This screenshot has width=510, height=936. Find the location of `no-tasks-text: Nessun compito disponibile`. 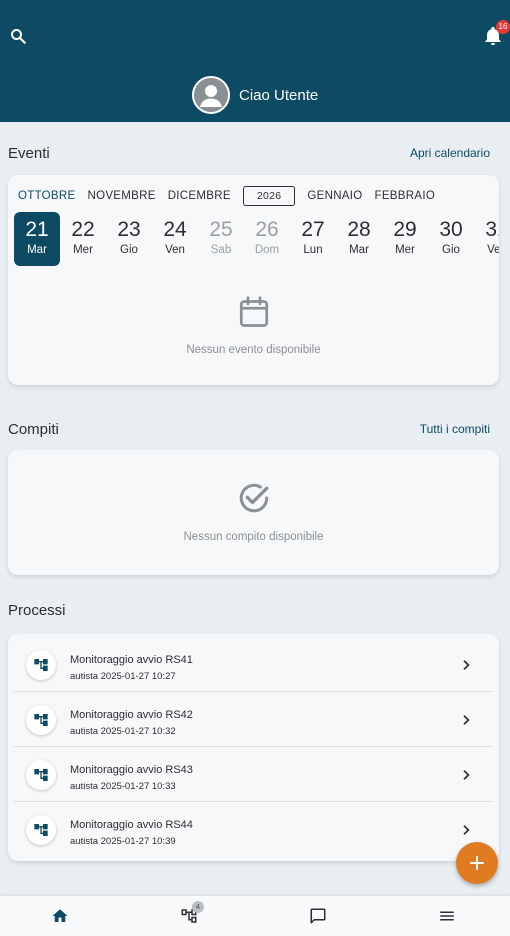

no-tasks-text: Nessun compito disponibile is located at coordinates (253, 537).